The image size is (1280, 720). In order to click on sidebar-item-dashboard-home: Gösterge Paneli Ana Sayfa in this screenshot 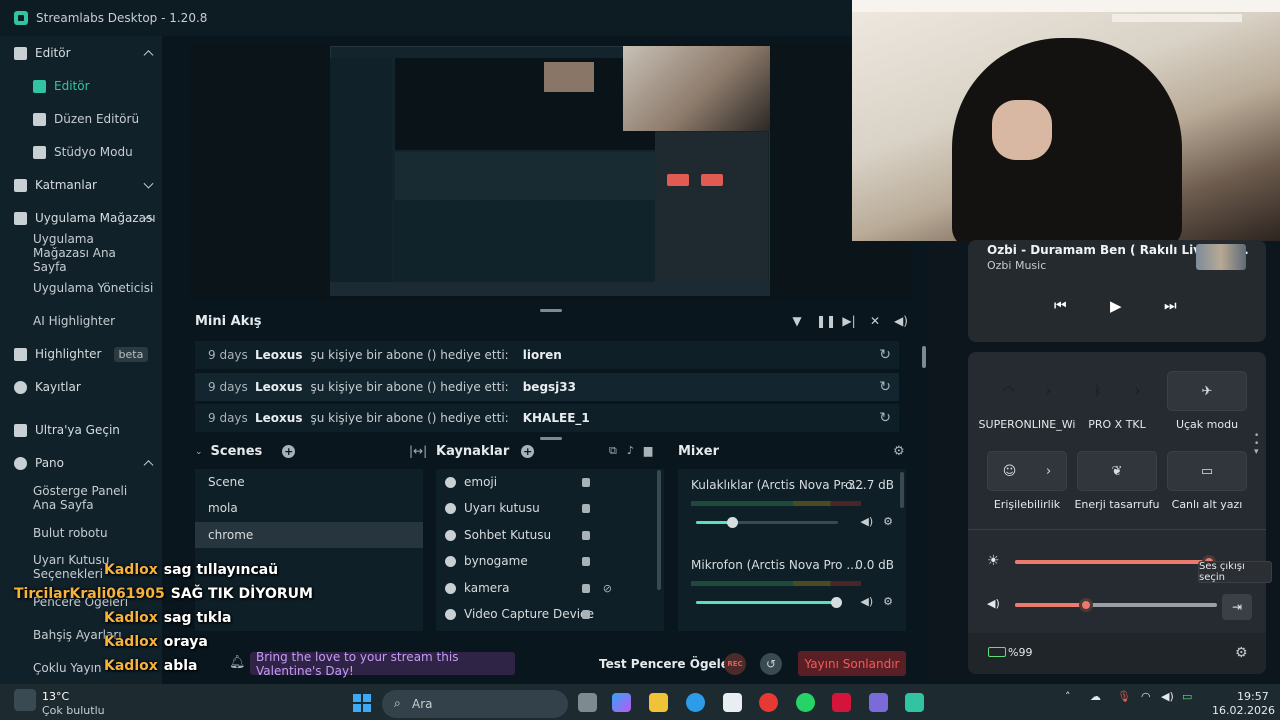, I will do `click(81, 498)`.